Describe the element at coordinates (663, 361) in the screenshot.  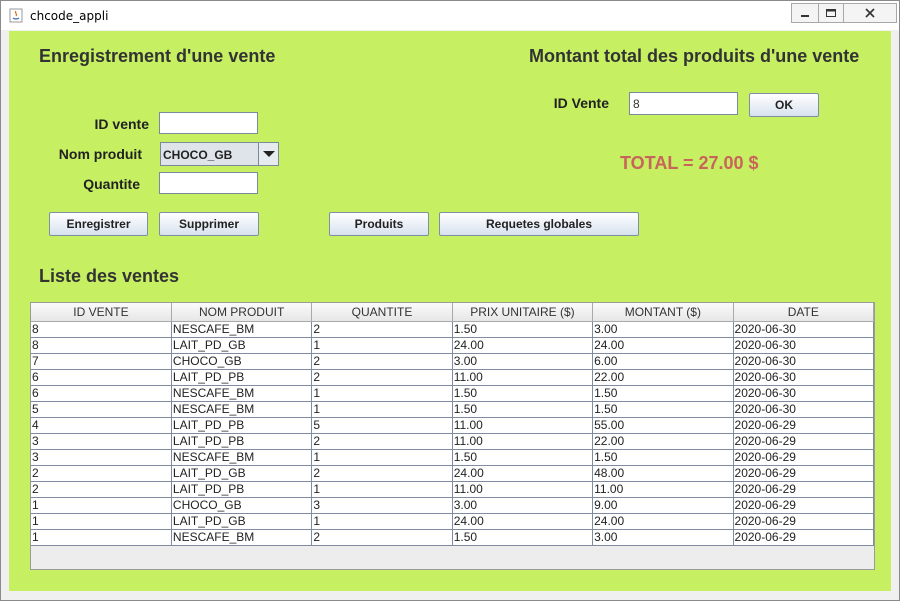
I see `table-cell: 6.00` at that location.